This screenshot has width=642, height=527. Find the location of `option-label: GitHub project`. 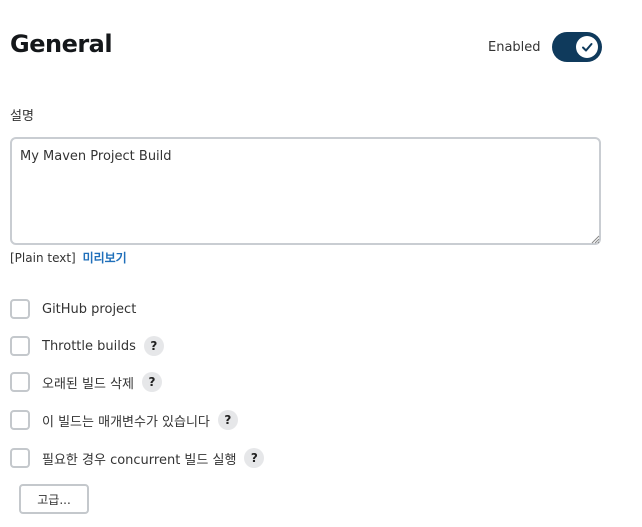

option-label: GitHub project is located at coordinates (89, 309).